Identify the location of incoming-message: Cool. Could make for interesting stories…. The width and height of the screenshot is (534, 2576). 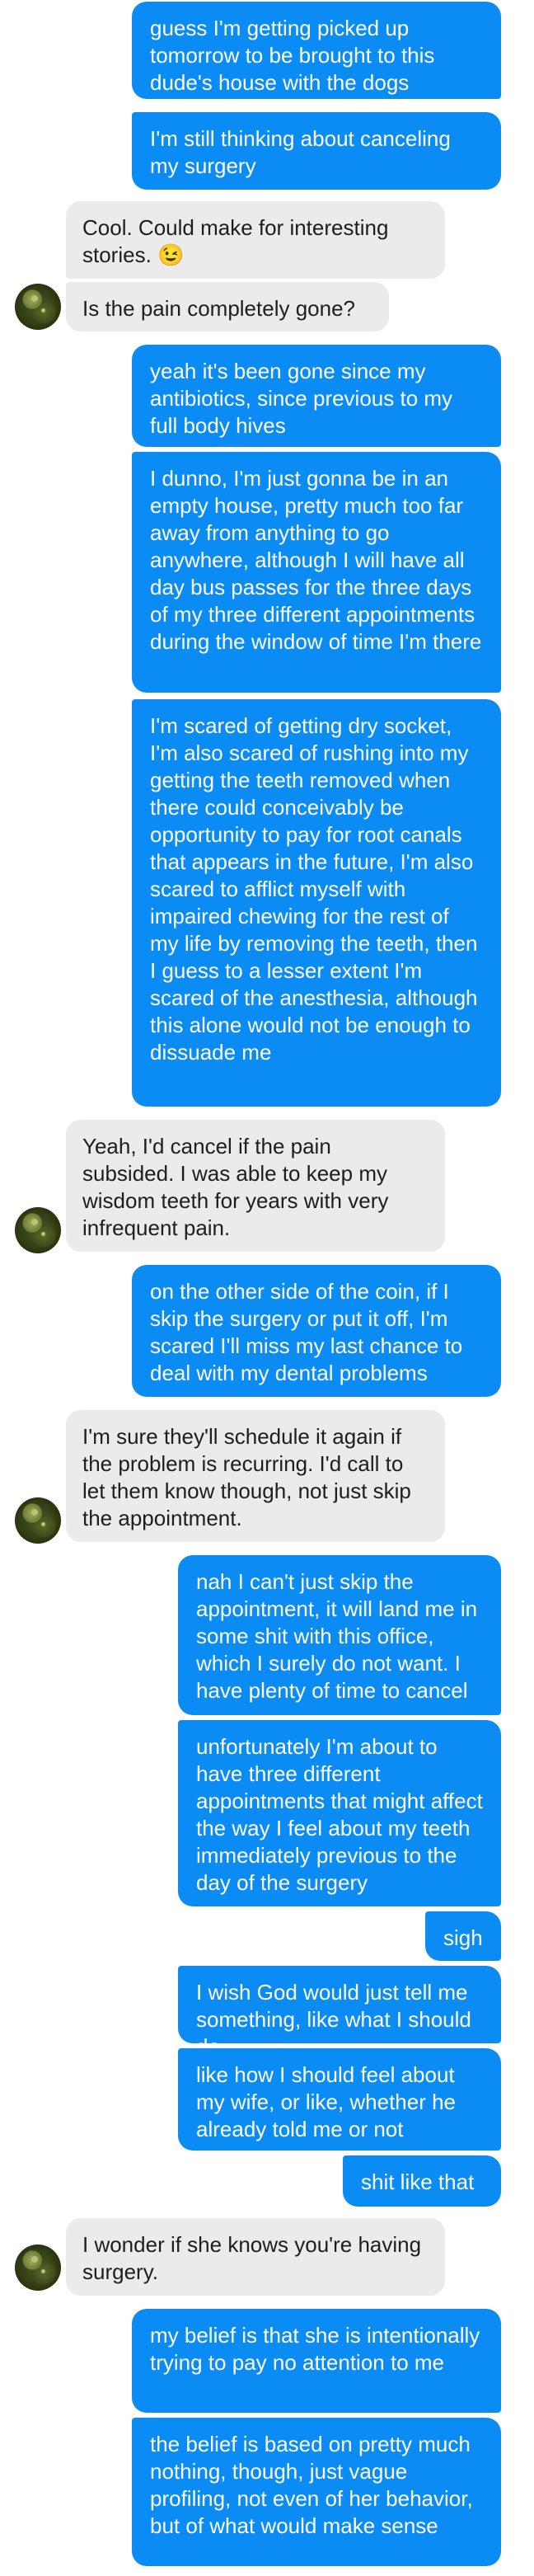
(255, 240).